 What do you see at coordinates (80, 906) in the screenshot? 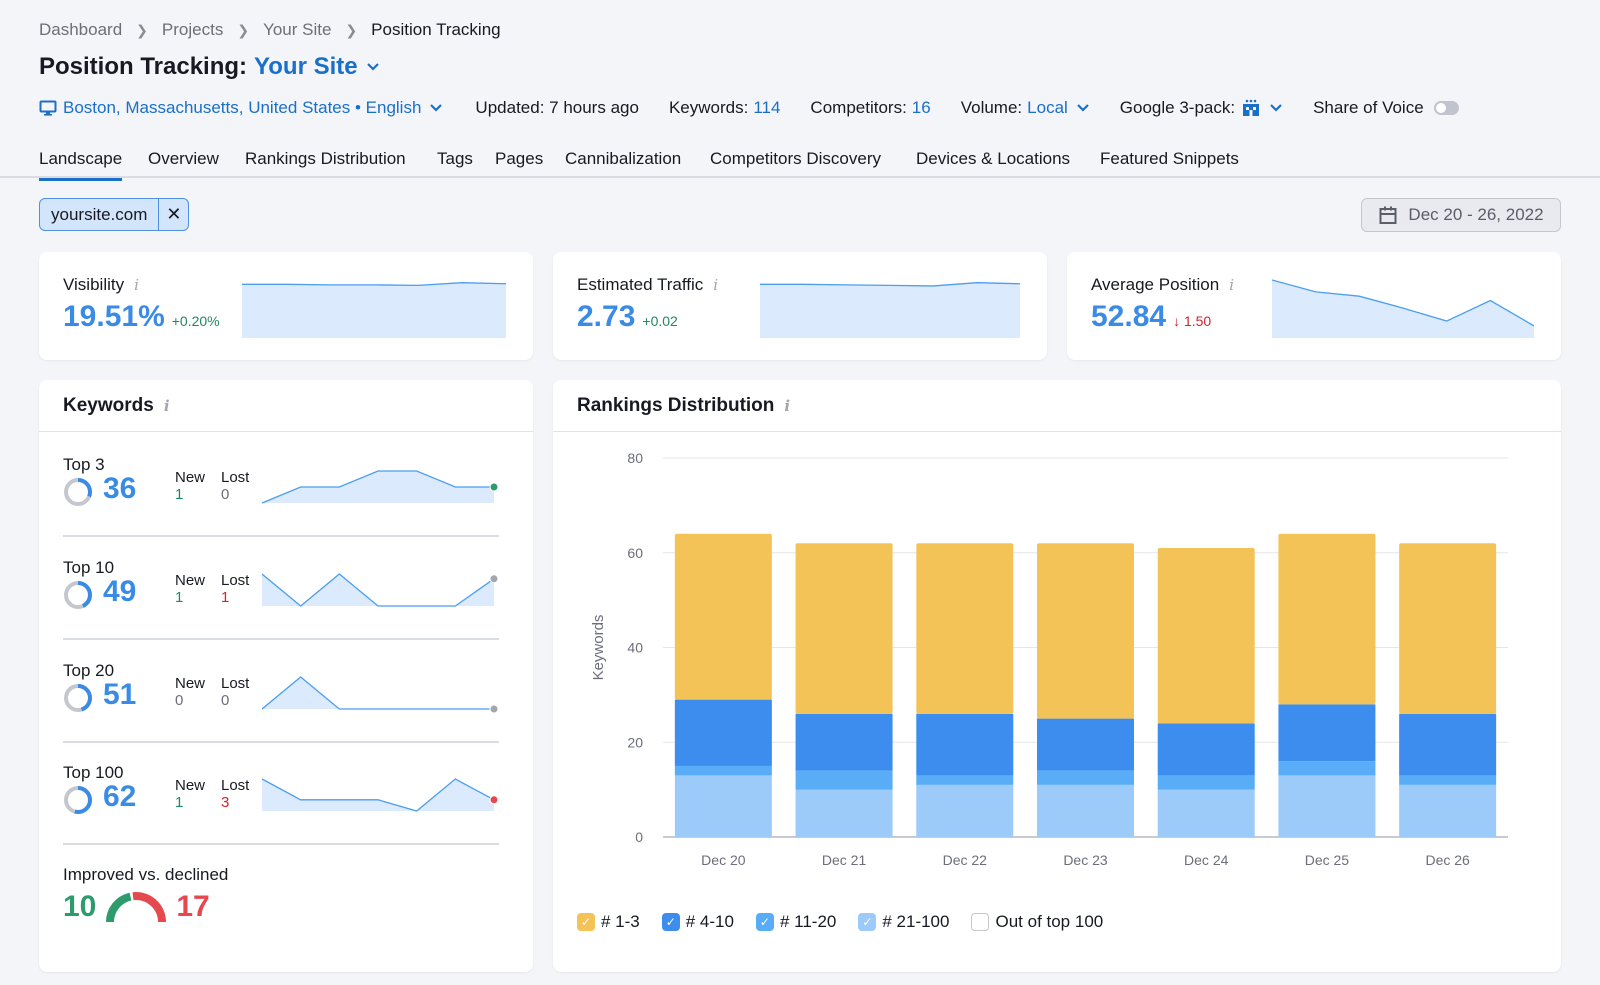
I see `improved-count: 10` at bounding box center [80, 906].